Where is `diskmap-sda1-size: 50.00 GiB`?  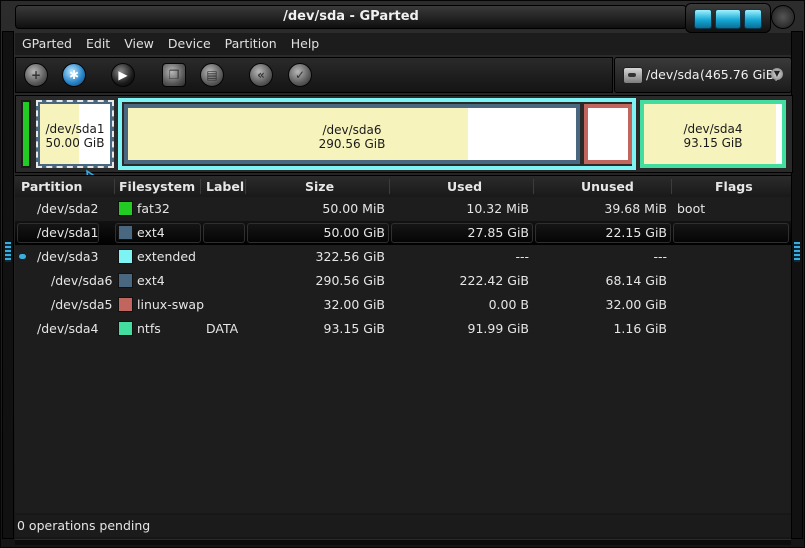
diskmap-sda1-size: 50.00 GiB is located at coordinates (75, 143).